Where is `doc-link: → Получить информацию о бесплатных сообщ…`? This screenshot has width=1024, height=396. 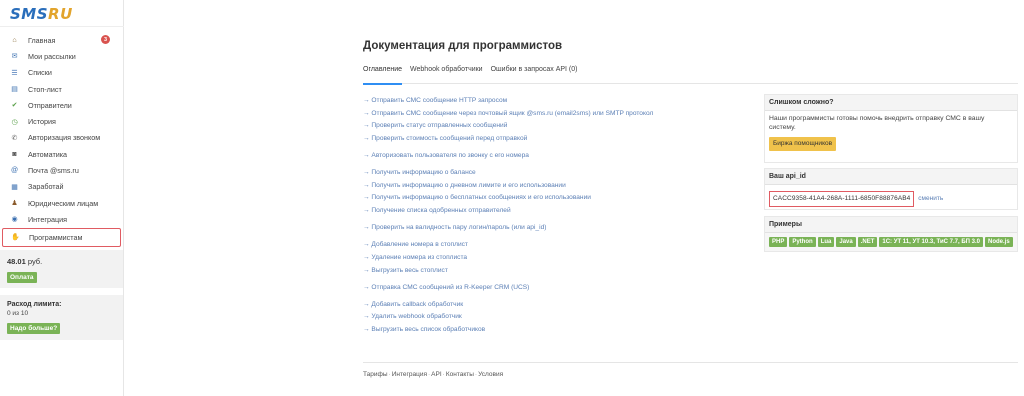 doc-link: → Получить информацию о бесплатных сообщ… is located at coordinates (558, 198).